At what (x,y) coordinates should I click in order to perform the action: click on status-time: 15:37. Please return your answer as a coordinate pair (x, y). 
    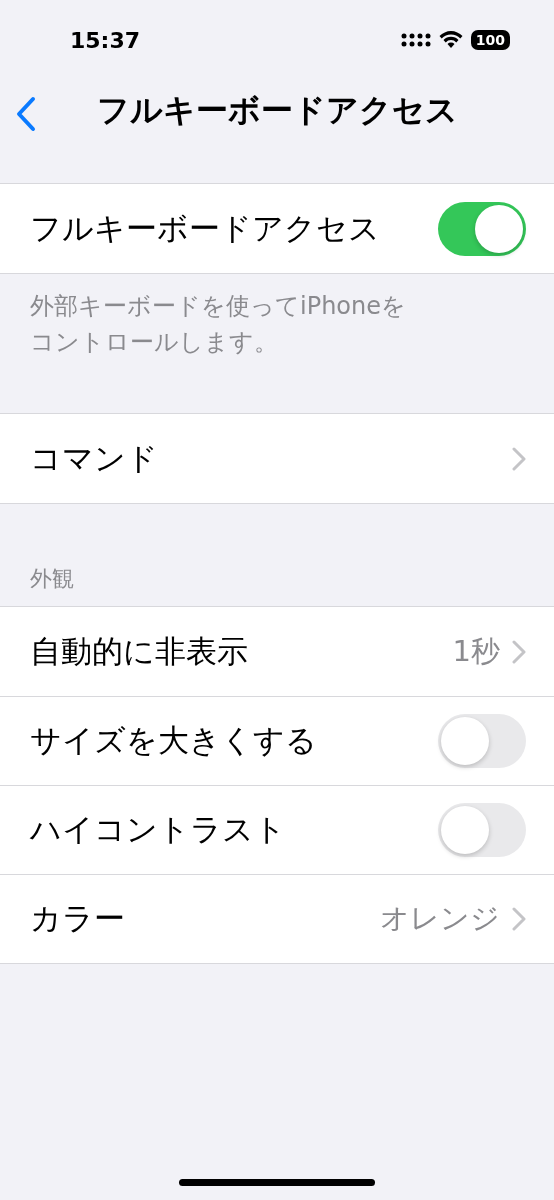
    Looking at the image, I should click on (105, 40).